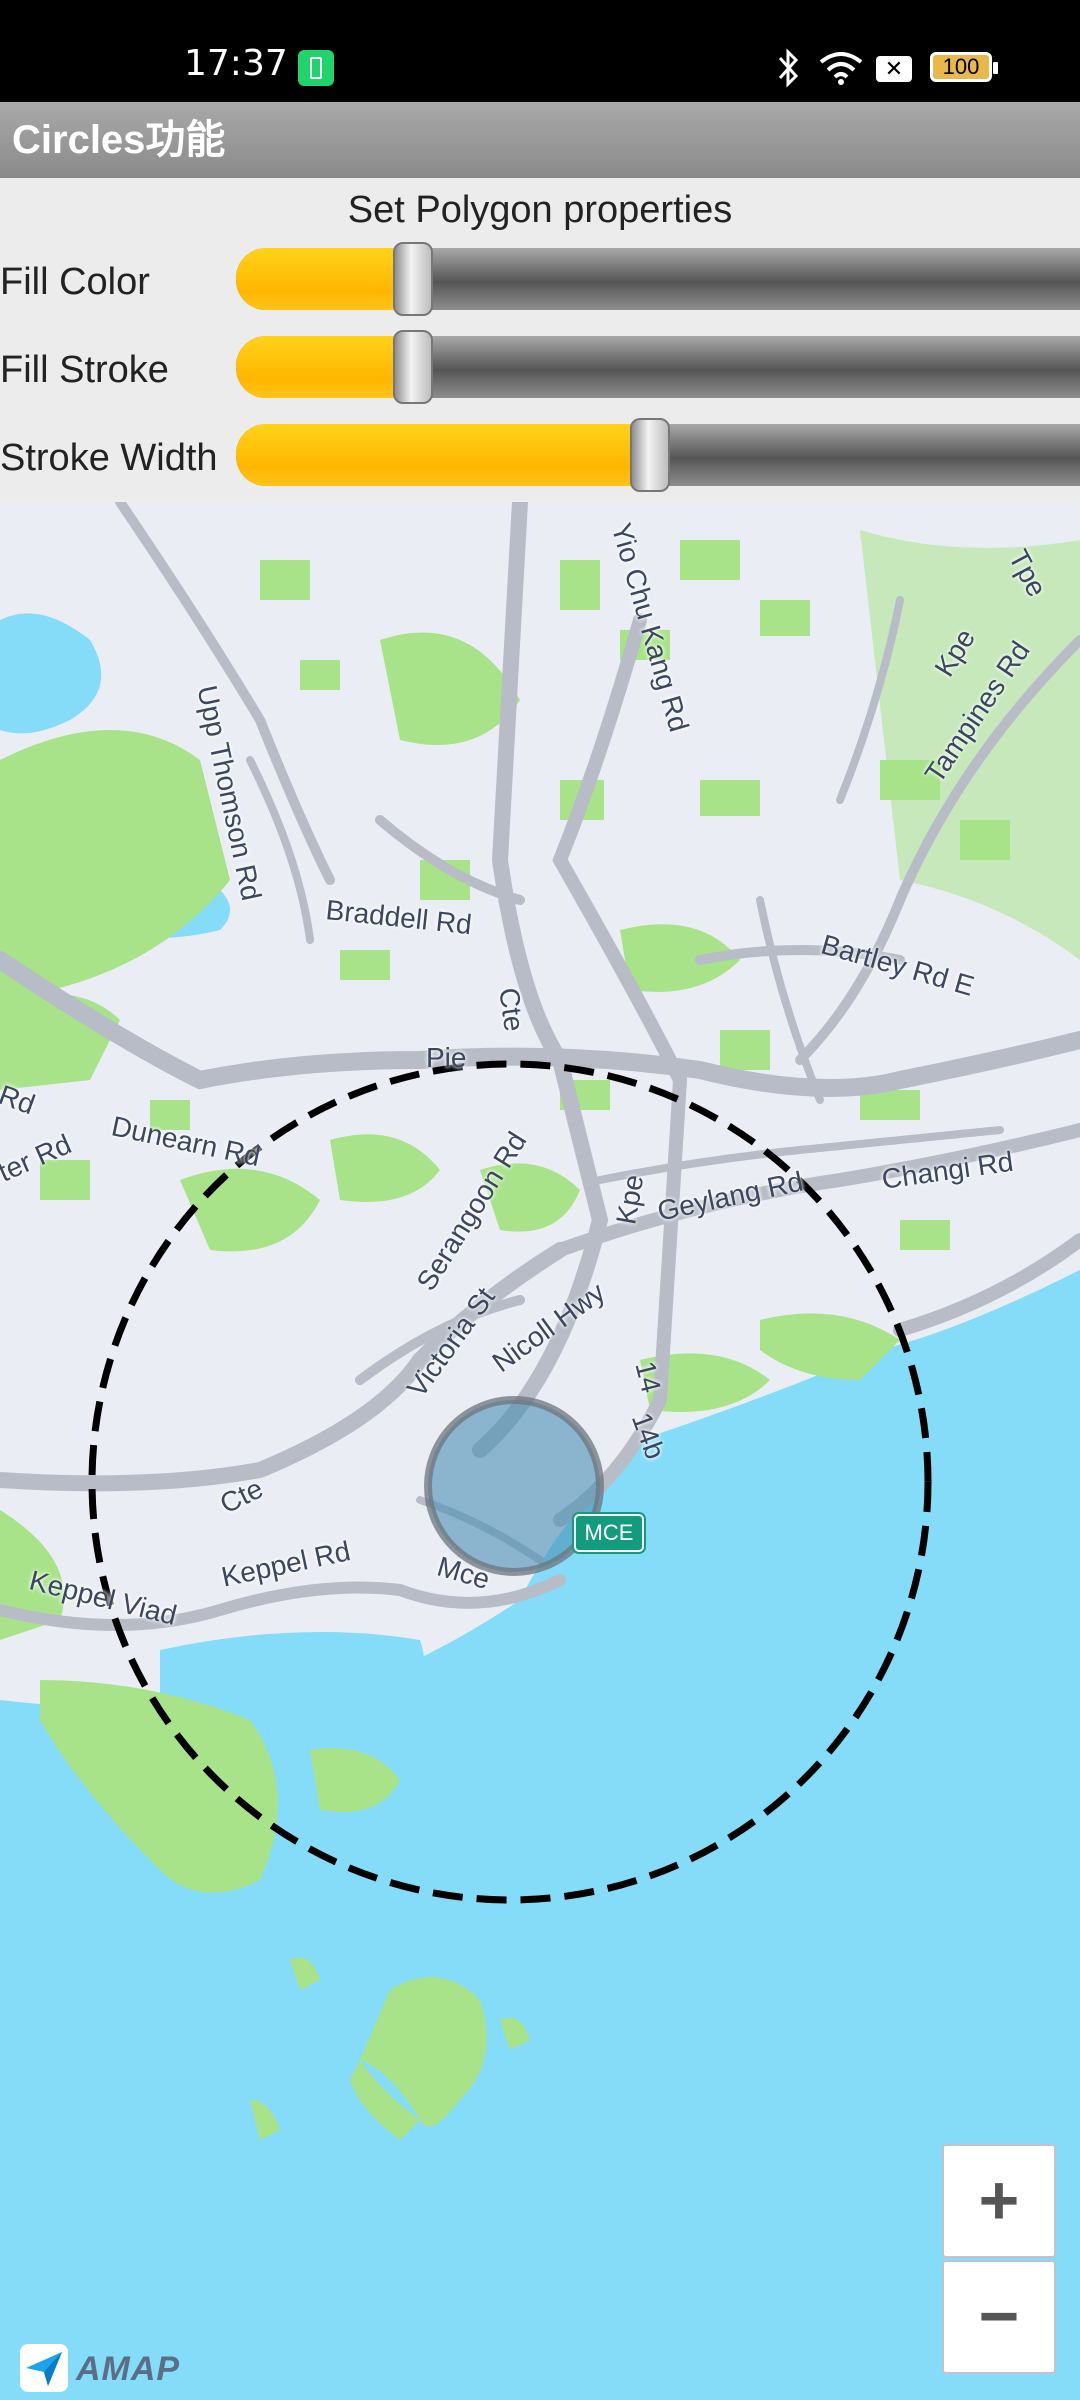  I want to click on stroke-width-slider, so click(658, 455).